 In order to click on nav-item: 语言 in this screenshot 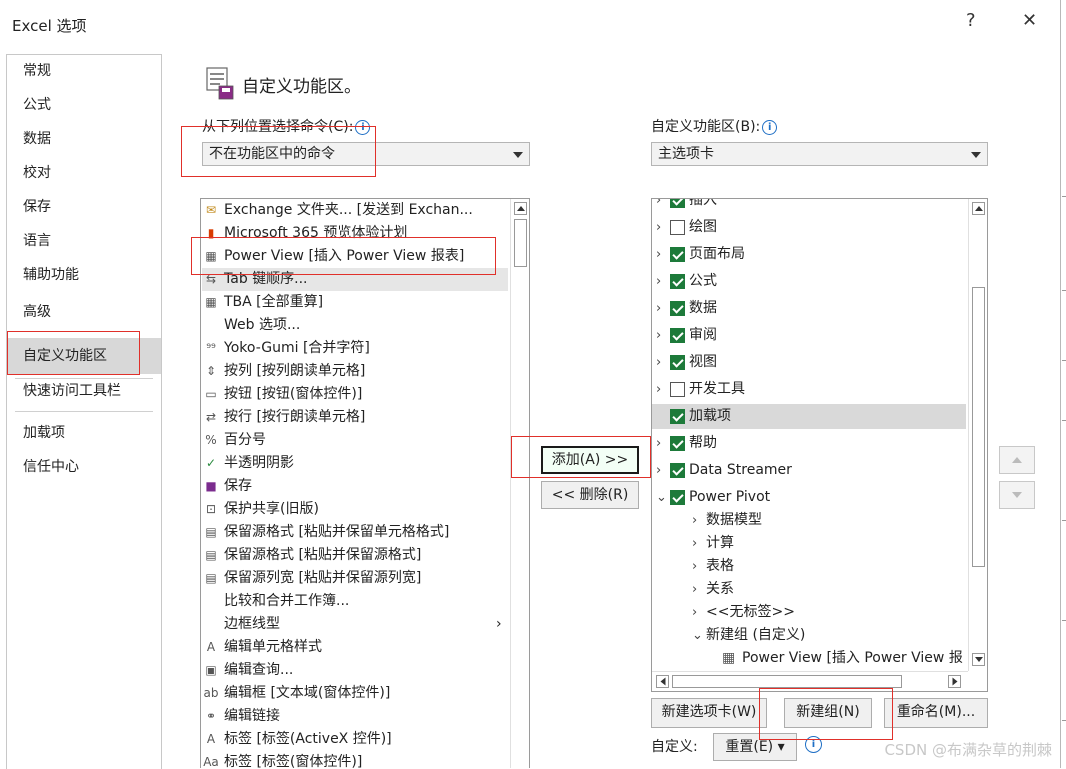, I will do `click(84, 241)`.